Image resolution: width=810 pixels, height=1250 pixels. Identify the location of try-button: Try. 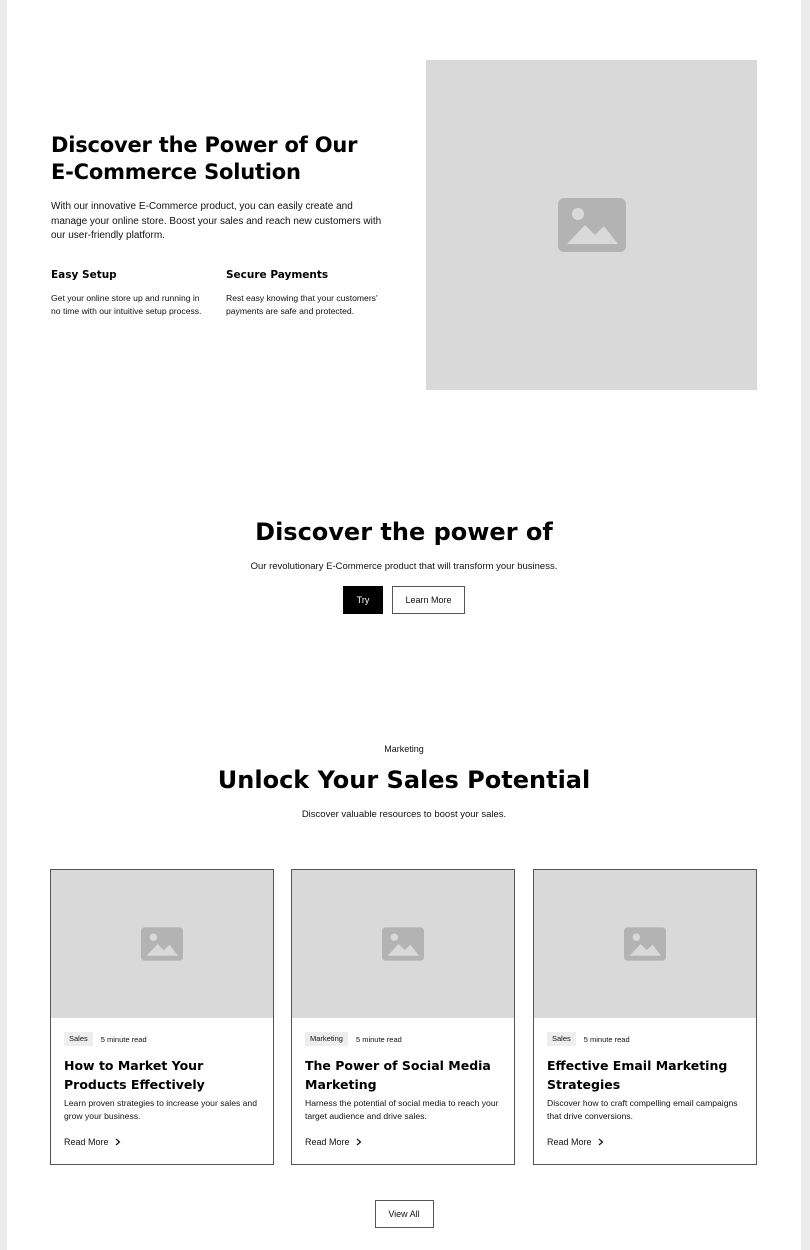
(363, 600).